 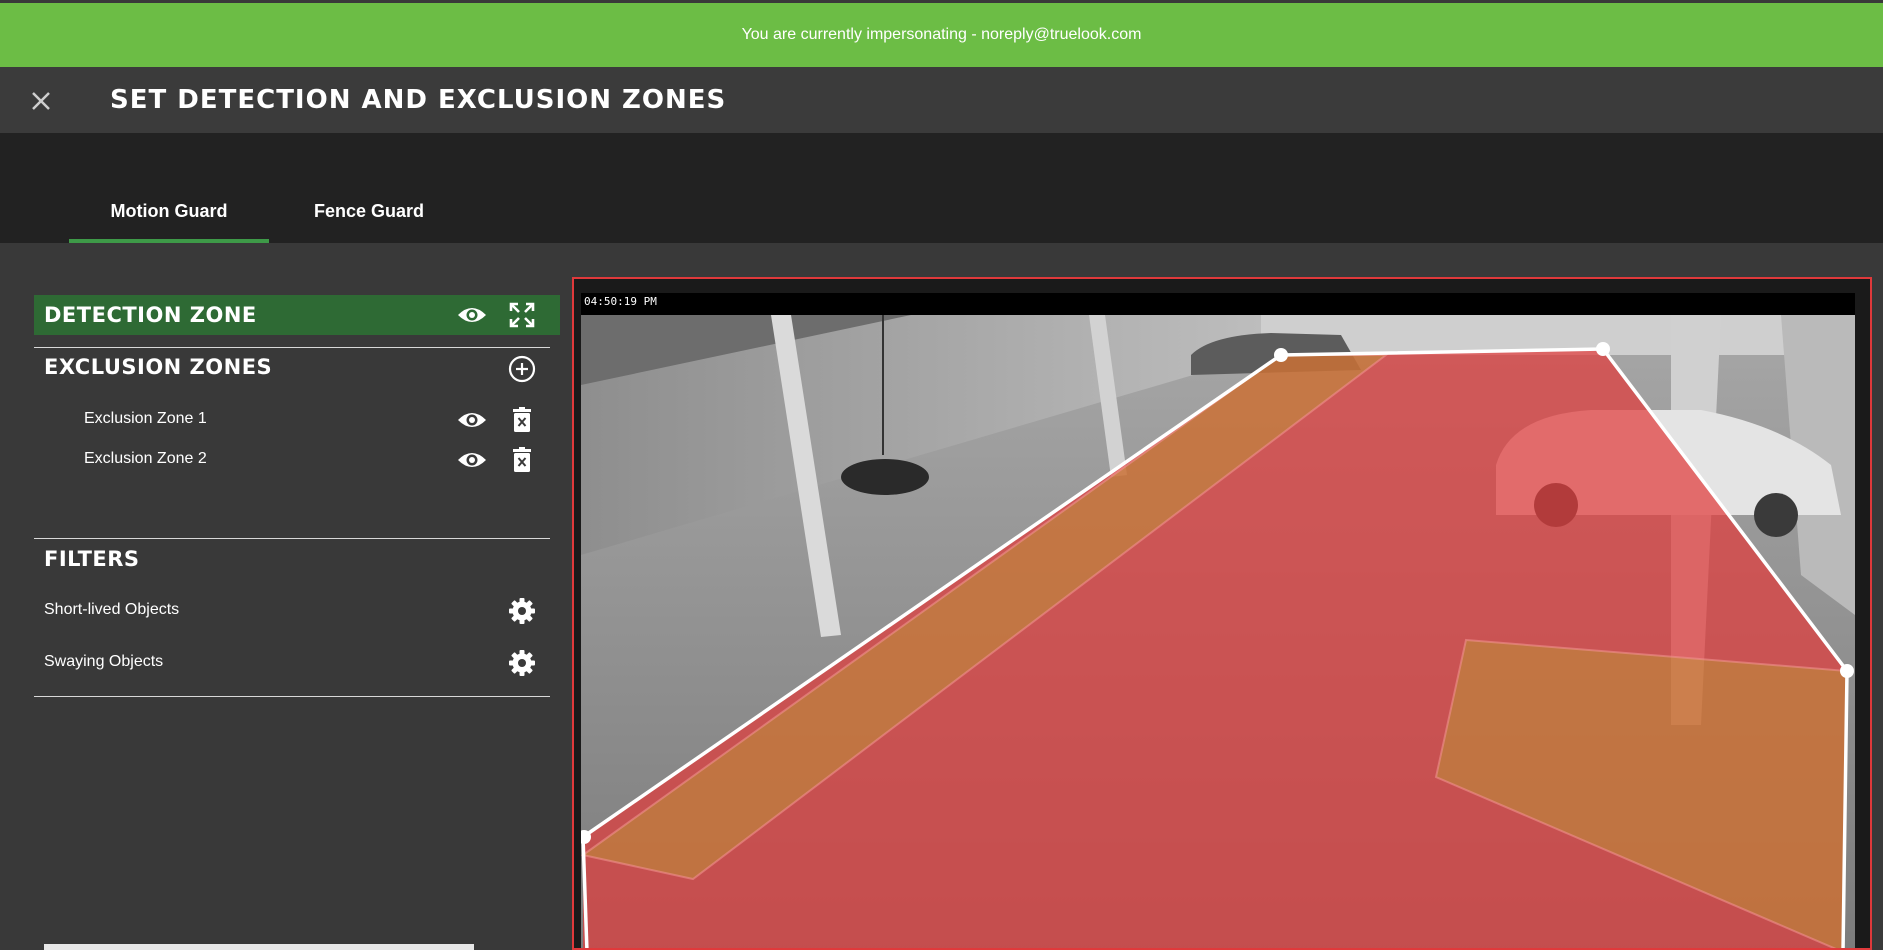 I want to click on filter-label: Short-lived Objects, so click(x=112, y=609).